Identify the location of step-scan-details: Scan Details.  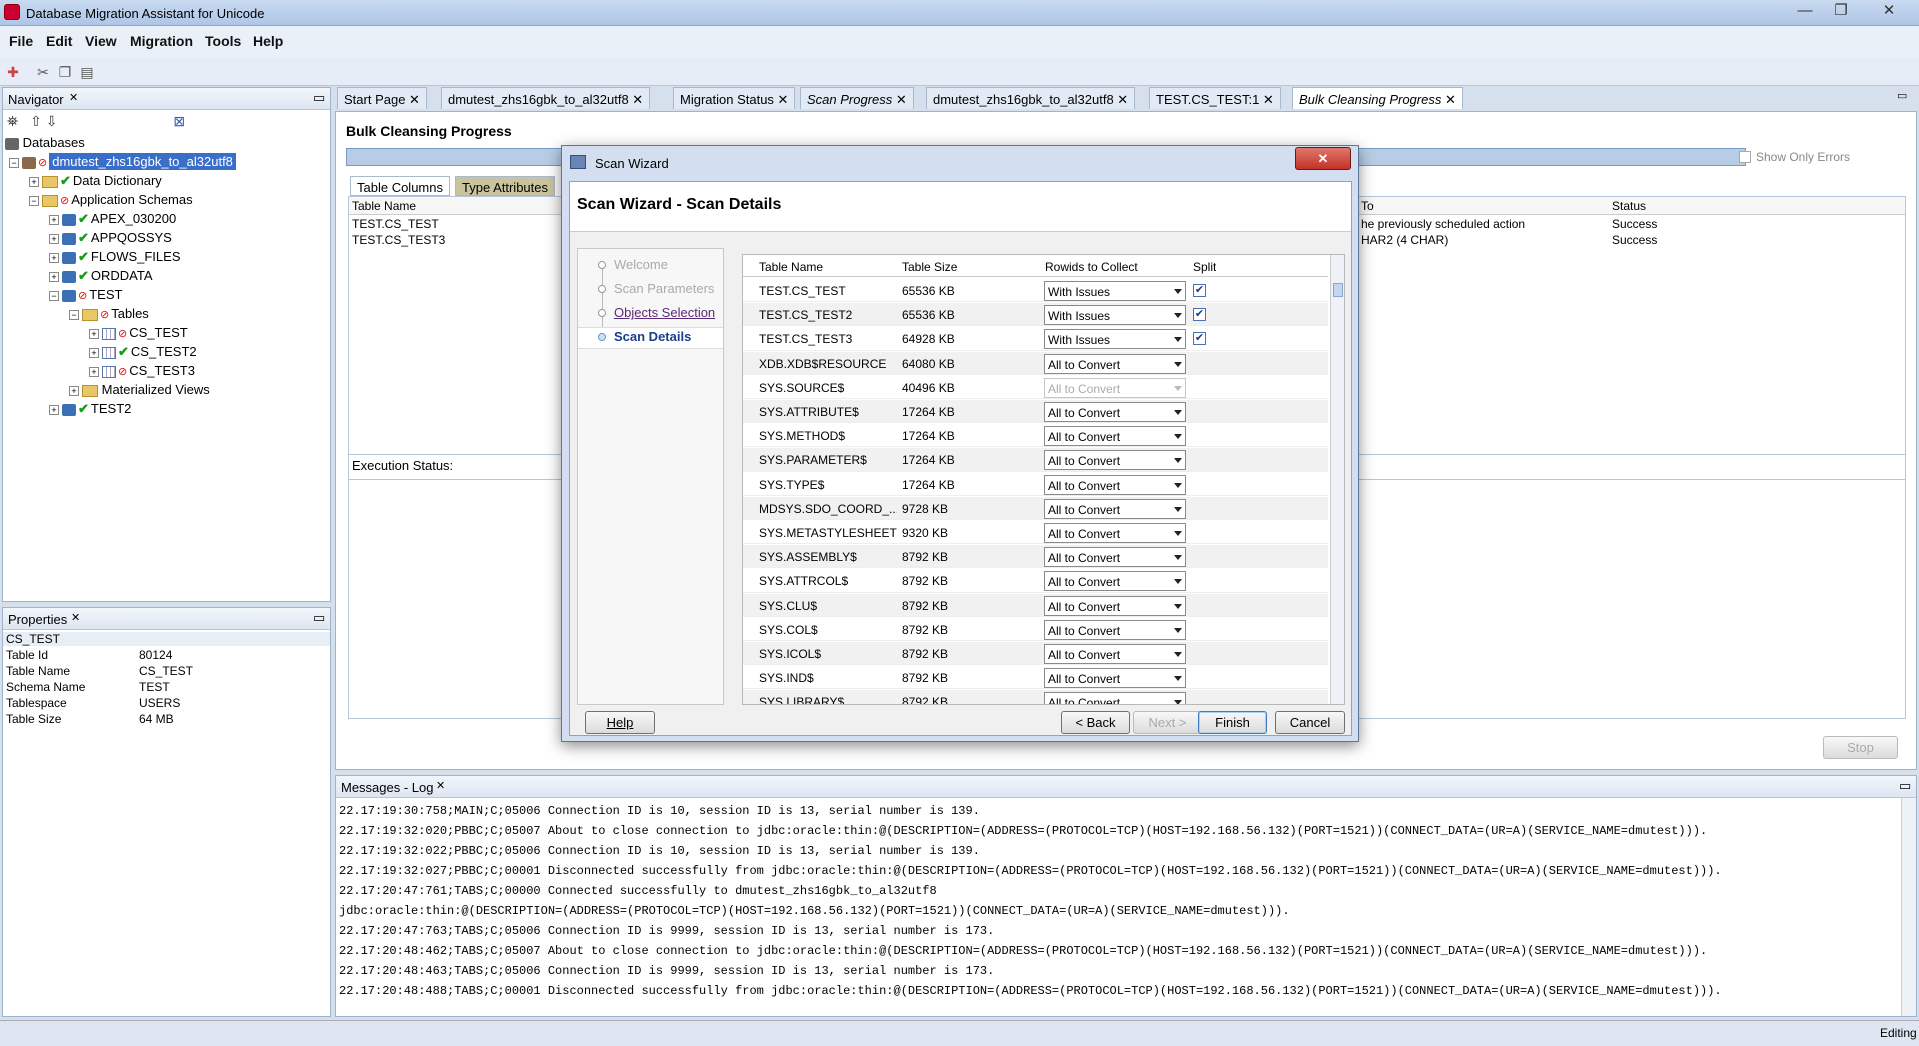
(652, 336).